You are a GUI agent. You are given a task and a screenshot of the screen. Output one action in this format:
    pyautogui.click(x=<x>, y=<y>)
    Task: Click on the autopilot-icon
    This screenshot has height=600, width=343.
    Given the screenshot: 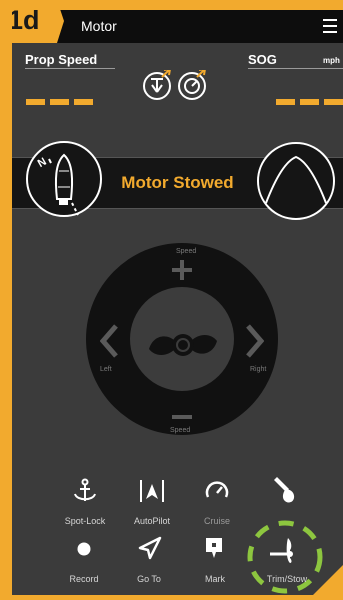 What is the action you would take?
    pyautogui.click(x=152, y=491)
    